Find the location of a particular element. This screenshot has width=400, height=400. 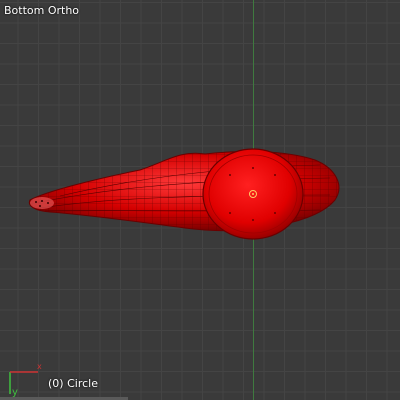

active-object-label: (0) Circle is located at coordinates (73, 383).